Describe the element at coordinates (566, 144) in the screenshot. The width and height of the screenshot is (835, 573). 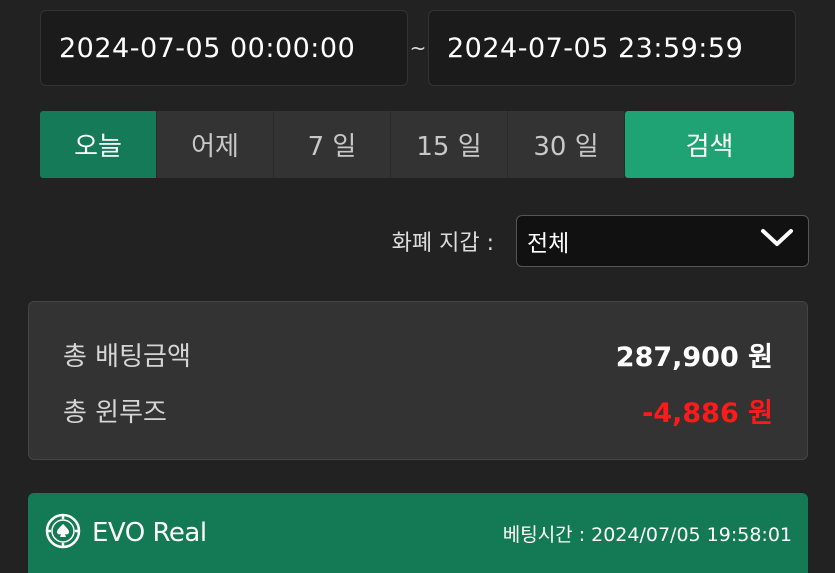
I see `30-days-button: 30 일` at that location.